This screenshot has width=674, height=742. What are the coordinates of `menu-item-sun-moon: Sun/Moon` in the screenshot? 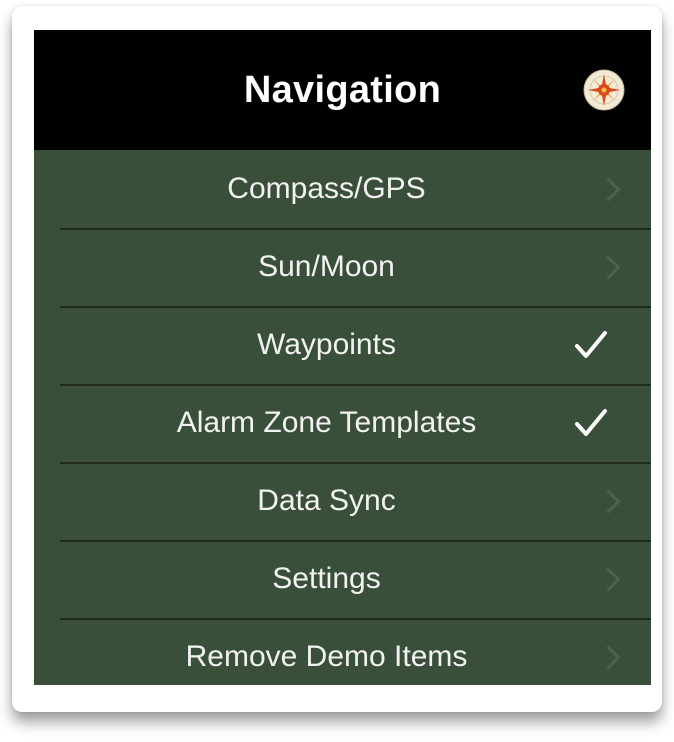 It's located at (342, 267).